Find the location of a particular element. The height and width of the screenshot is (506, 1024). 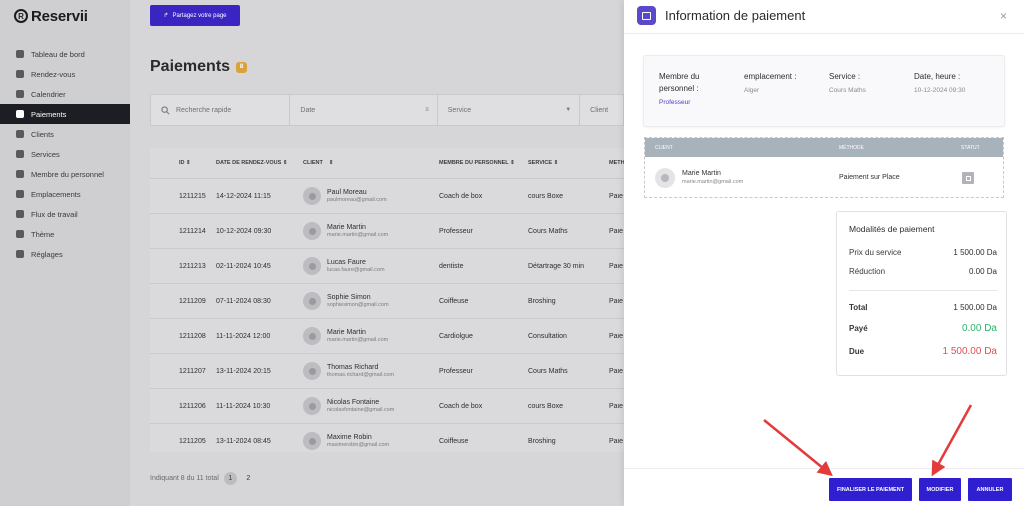

client-name: Marie Martin is located at coordinates (701, 173).